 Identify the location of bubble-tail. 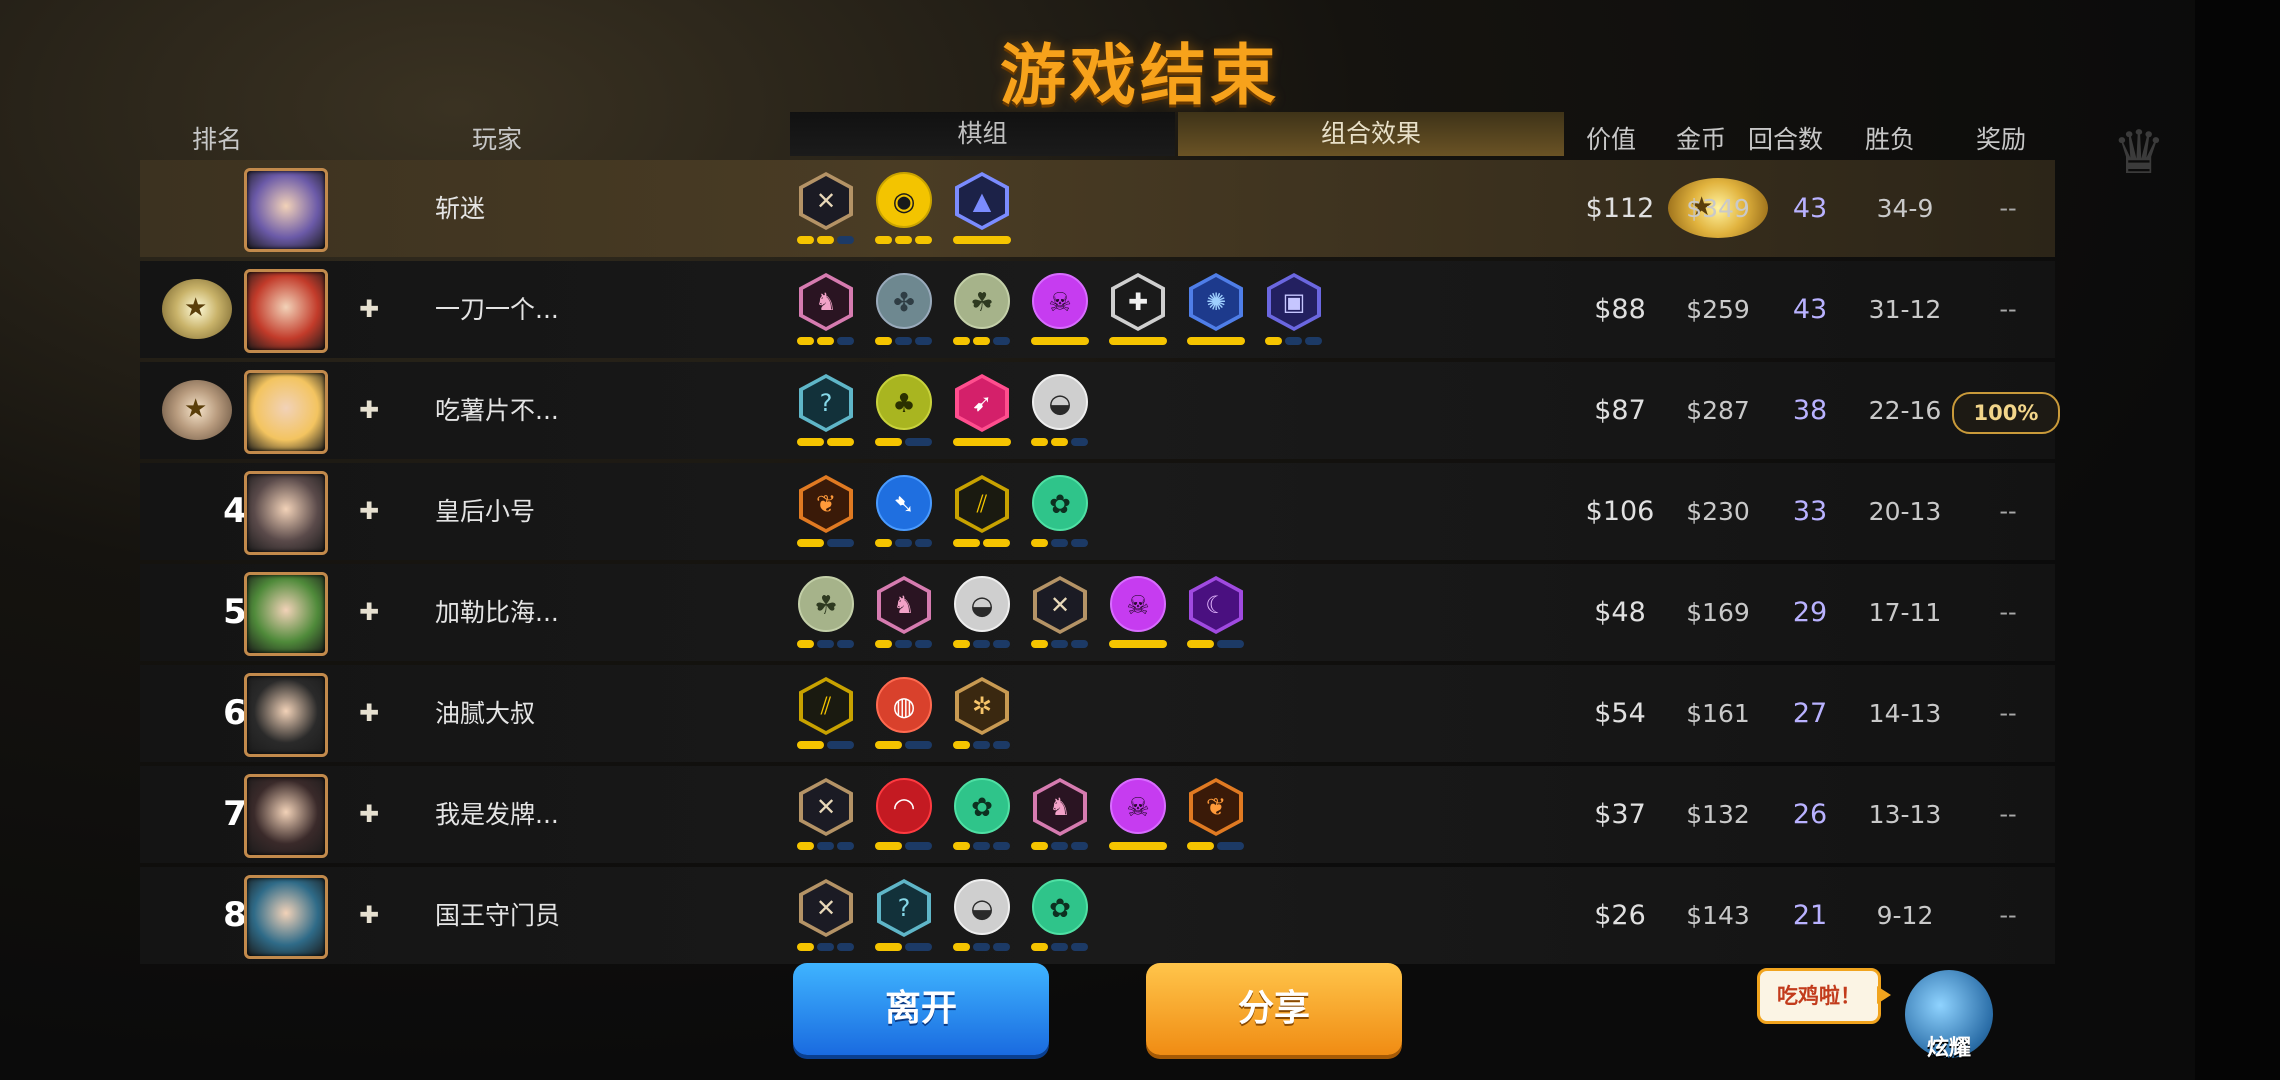
(1884, 995).